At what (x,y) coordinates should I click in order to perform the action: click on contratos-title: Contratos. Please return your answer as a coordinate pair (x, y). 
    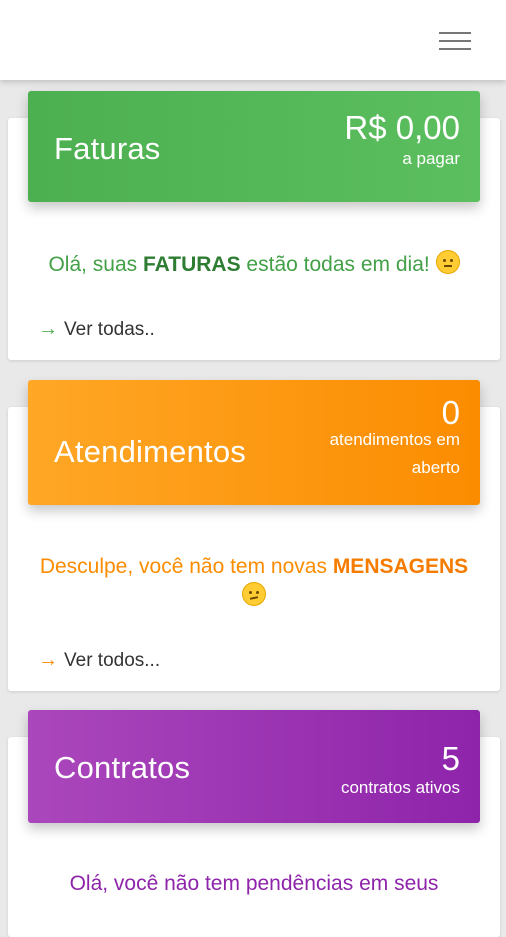
    Looking at the image, I should click on (122, 767).